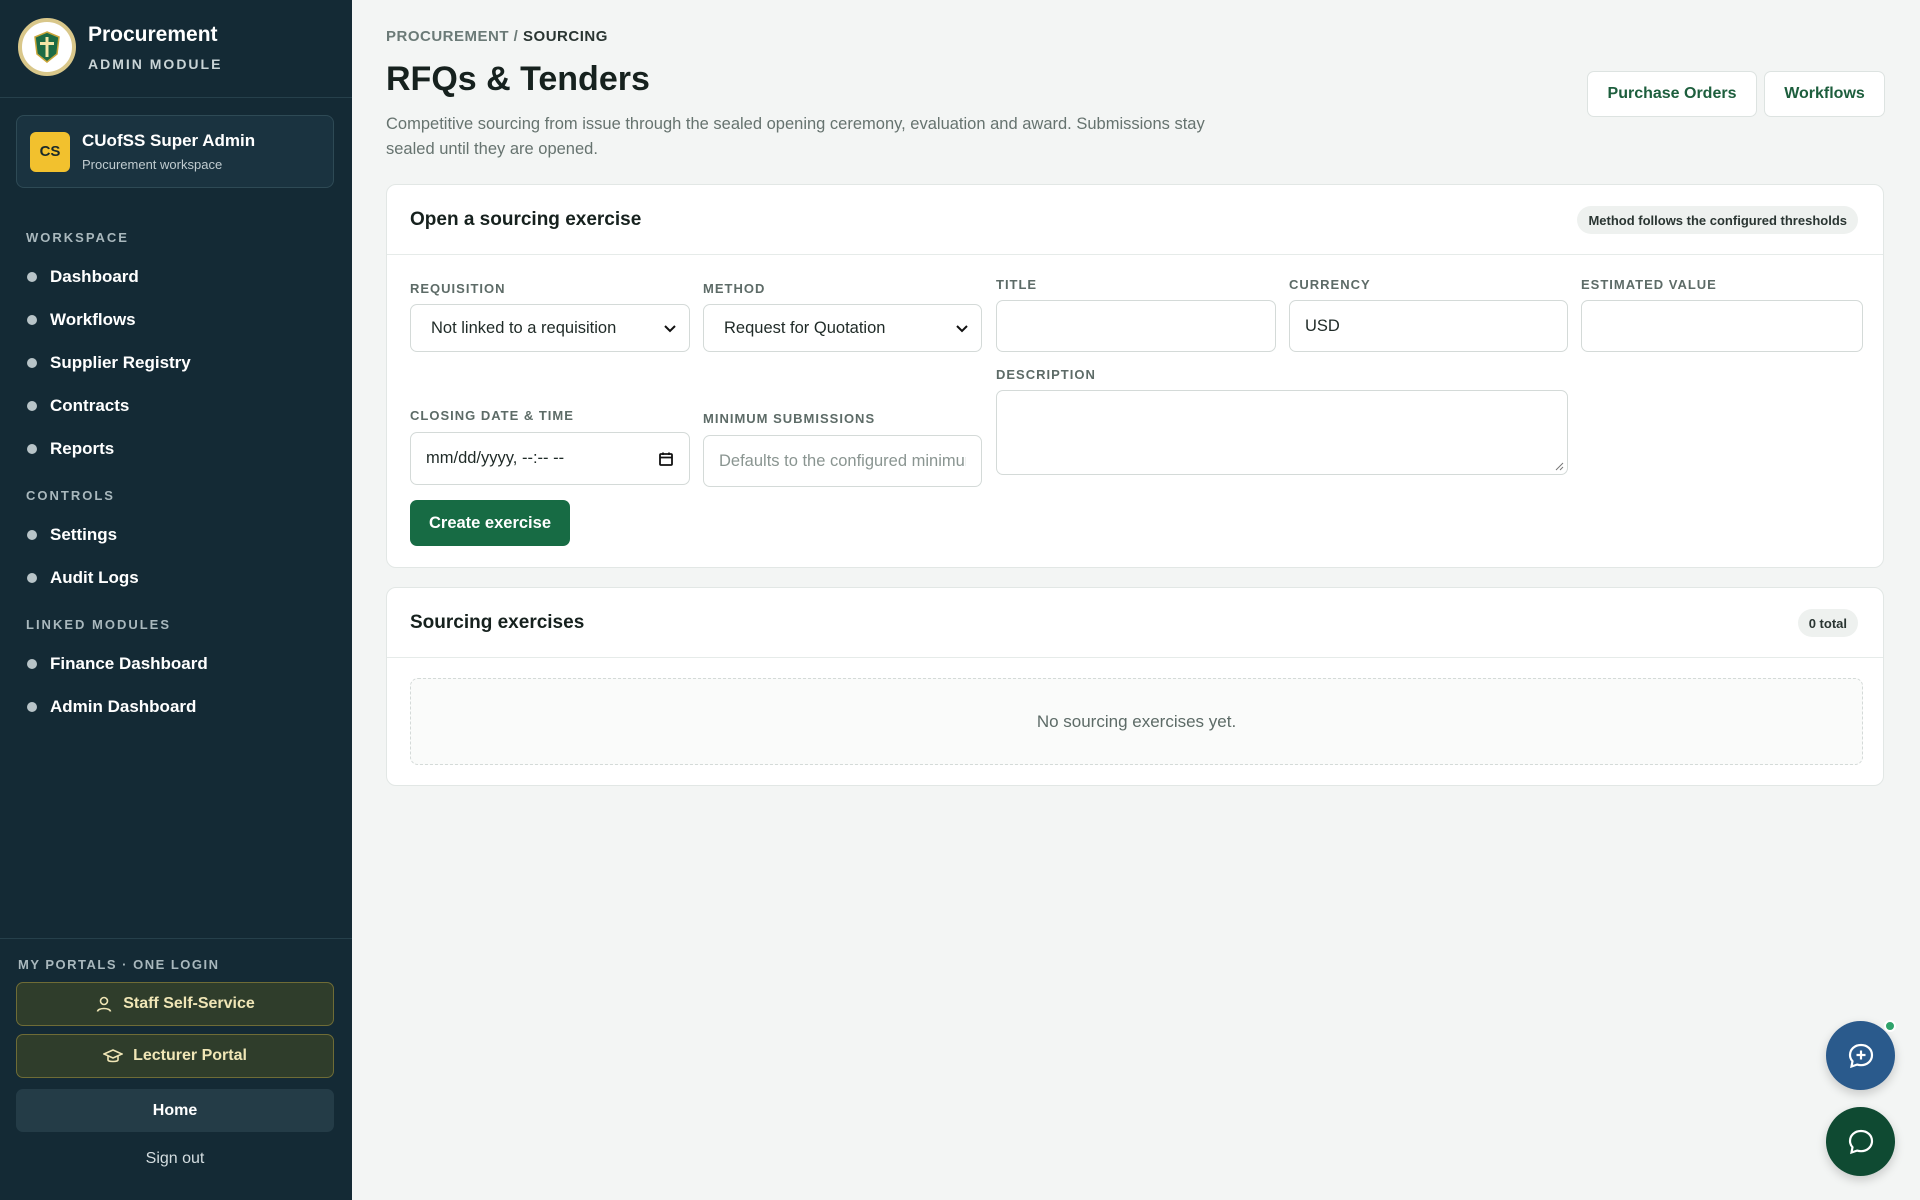  I want to click on graduation-cap-icon, so click(113, 1056).